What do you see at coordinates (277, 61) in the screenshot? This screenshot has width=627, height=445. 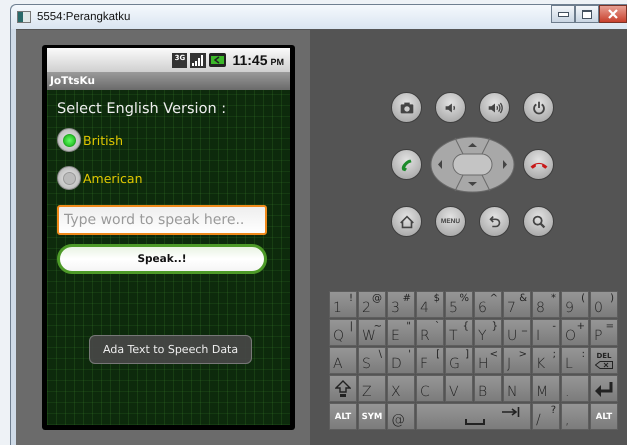 I see `clock-meridiem: PM` at bounding box center [277, 61].